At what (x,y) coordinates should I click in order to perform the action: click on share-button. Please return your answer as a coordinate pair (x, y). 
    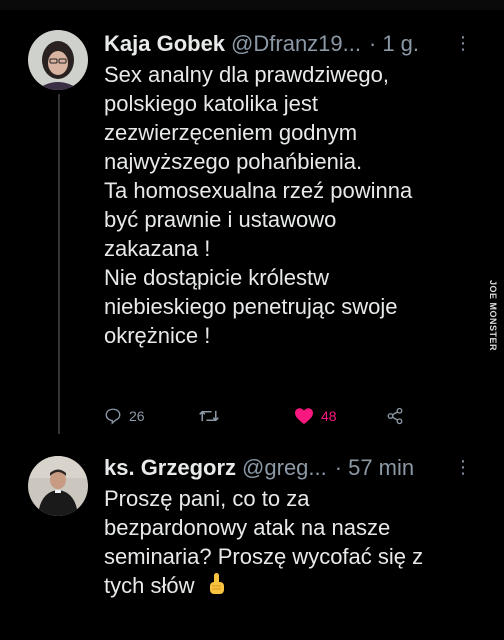
    Looking at the image, I should click on (395, 416).